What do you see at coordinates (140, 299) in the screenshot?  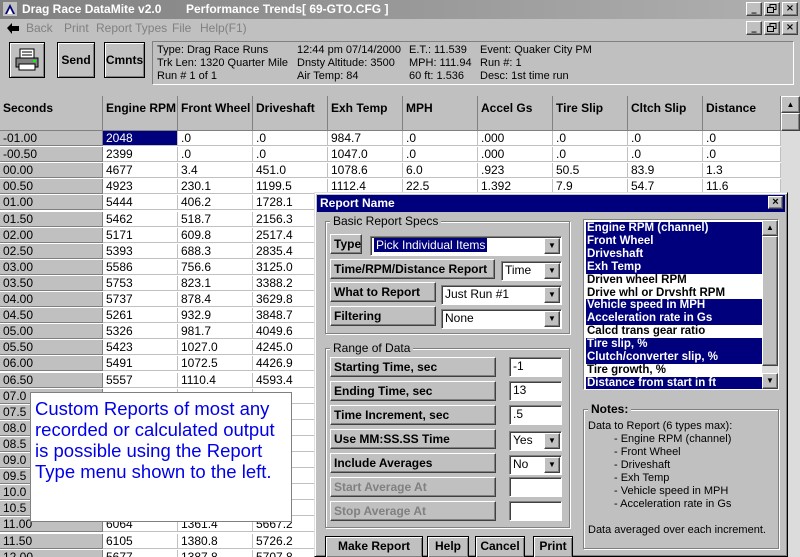 I see `grid-cell: 5737` at bounding box center [140, 299].